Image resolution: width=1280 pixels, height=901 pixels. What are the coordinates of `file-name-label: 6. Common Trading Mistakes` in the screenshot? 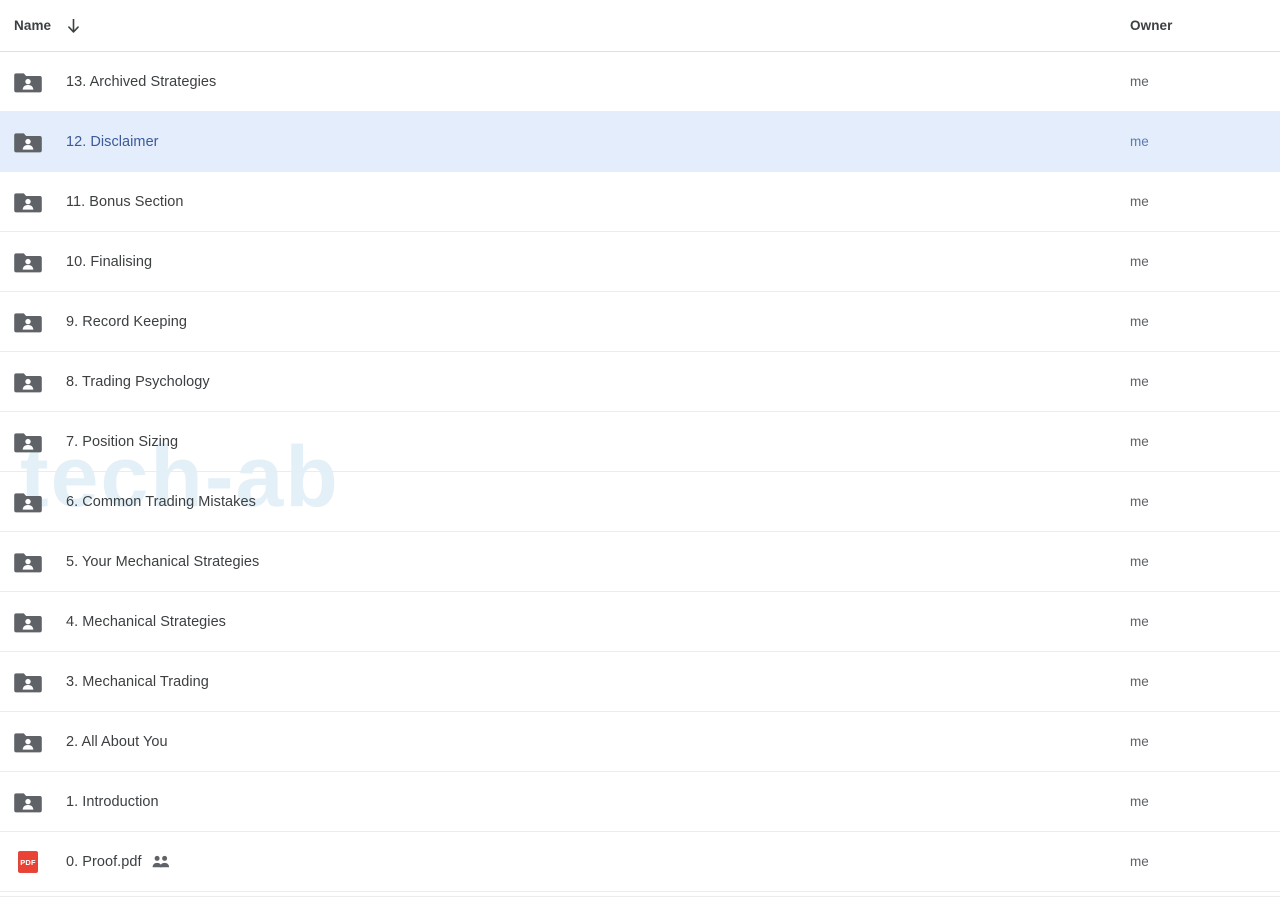 It's located at (161, 501).